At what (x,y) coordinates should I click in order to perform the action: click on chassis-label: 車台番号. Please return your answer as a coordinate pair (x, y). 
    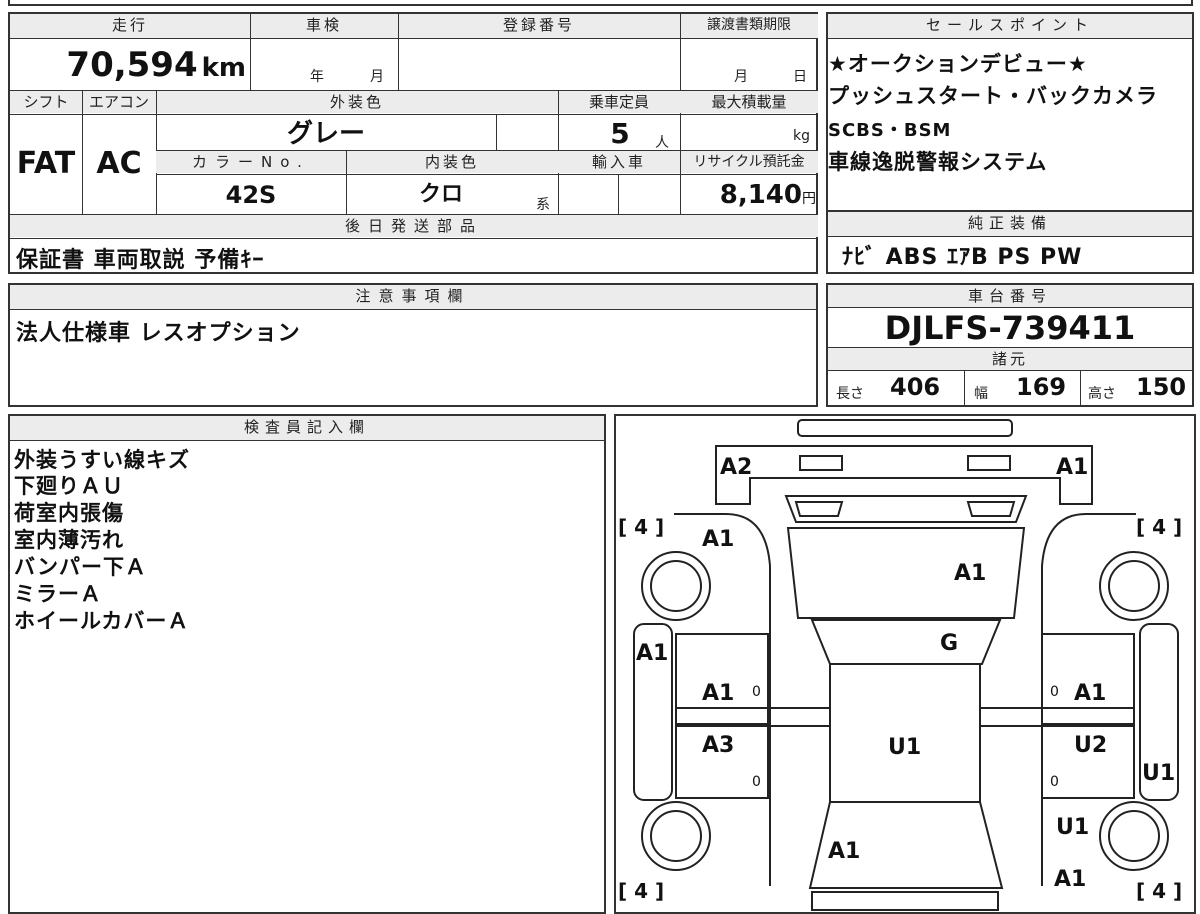
    Looking at the image, I should click on (1010, 296).